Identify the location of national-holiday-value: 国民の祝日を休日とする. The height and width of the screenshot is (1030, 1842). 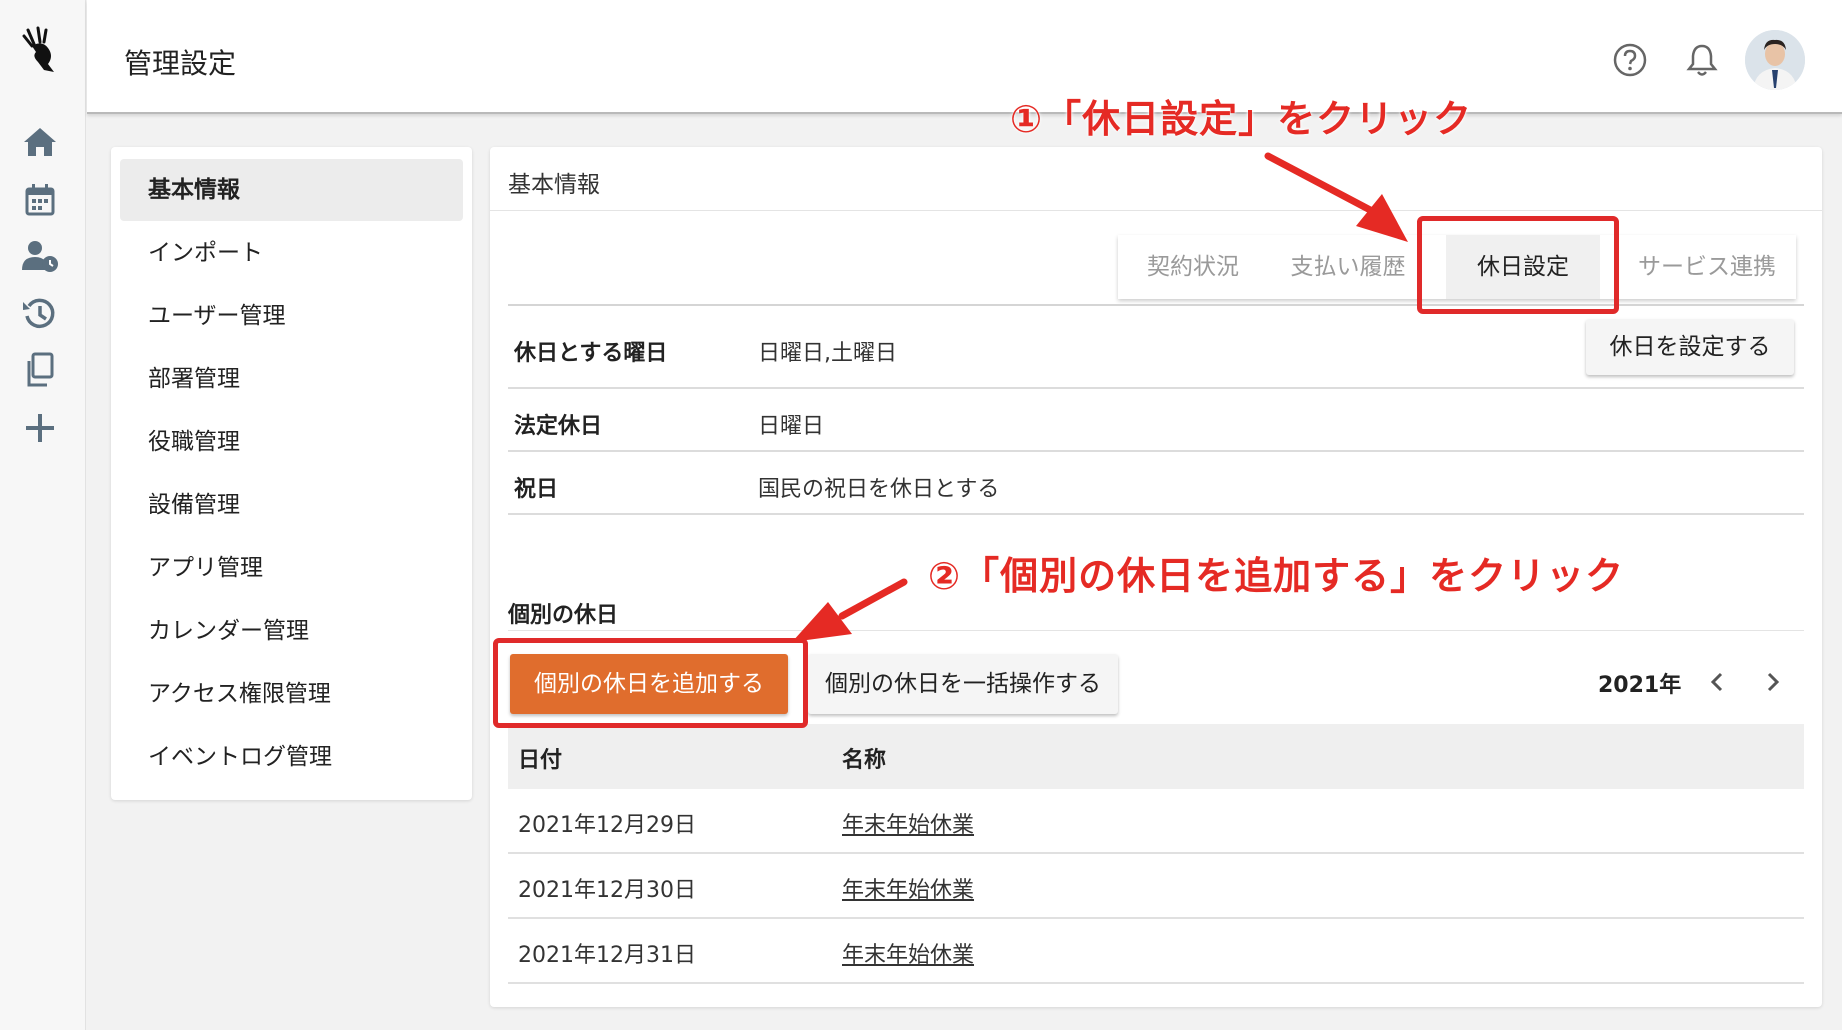
(879, 489).